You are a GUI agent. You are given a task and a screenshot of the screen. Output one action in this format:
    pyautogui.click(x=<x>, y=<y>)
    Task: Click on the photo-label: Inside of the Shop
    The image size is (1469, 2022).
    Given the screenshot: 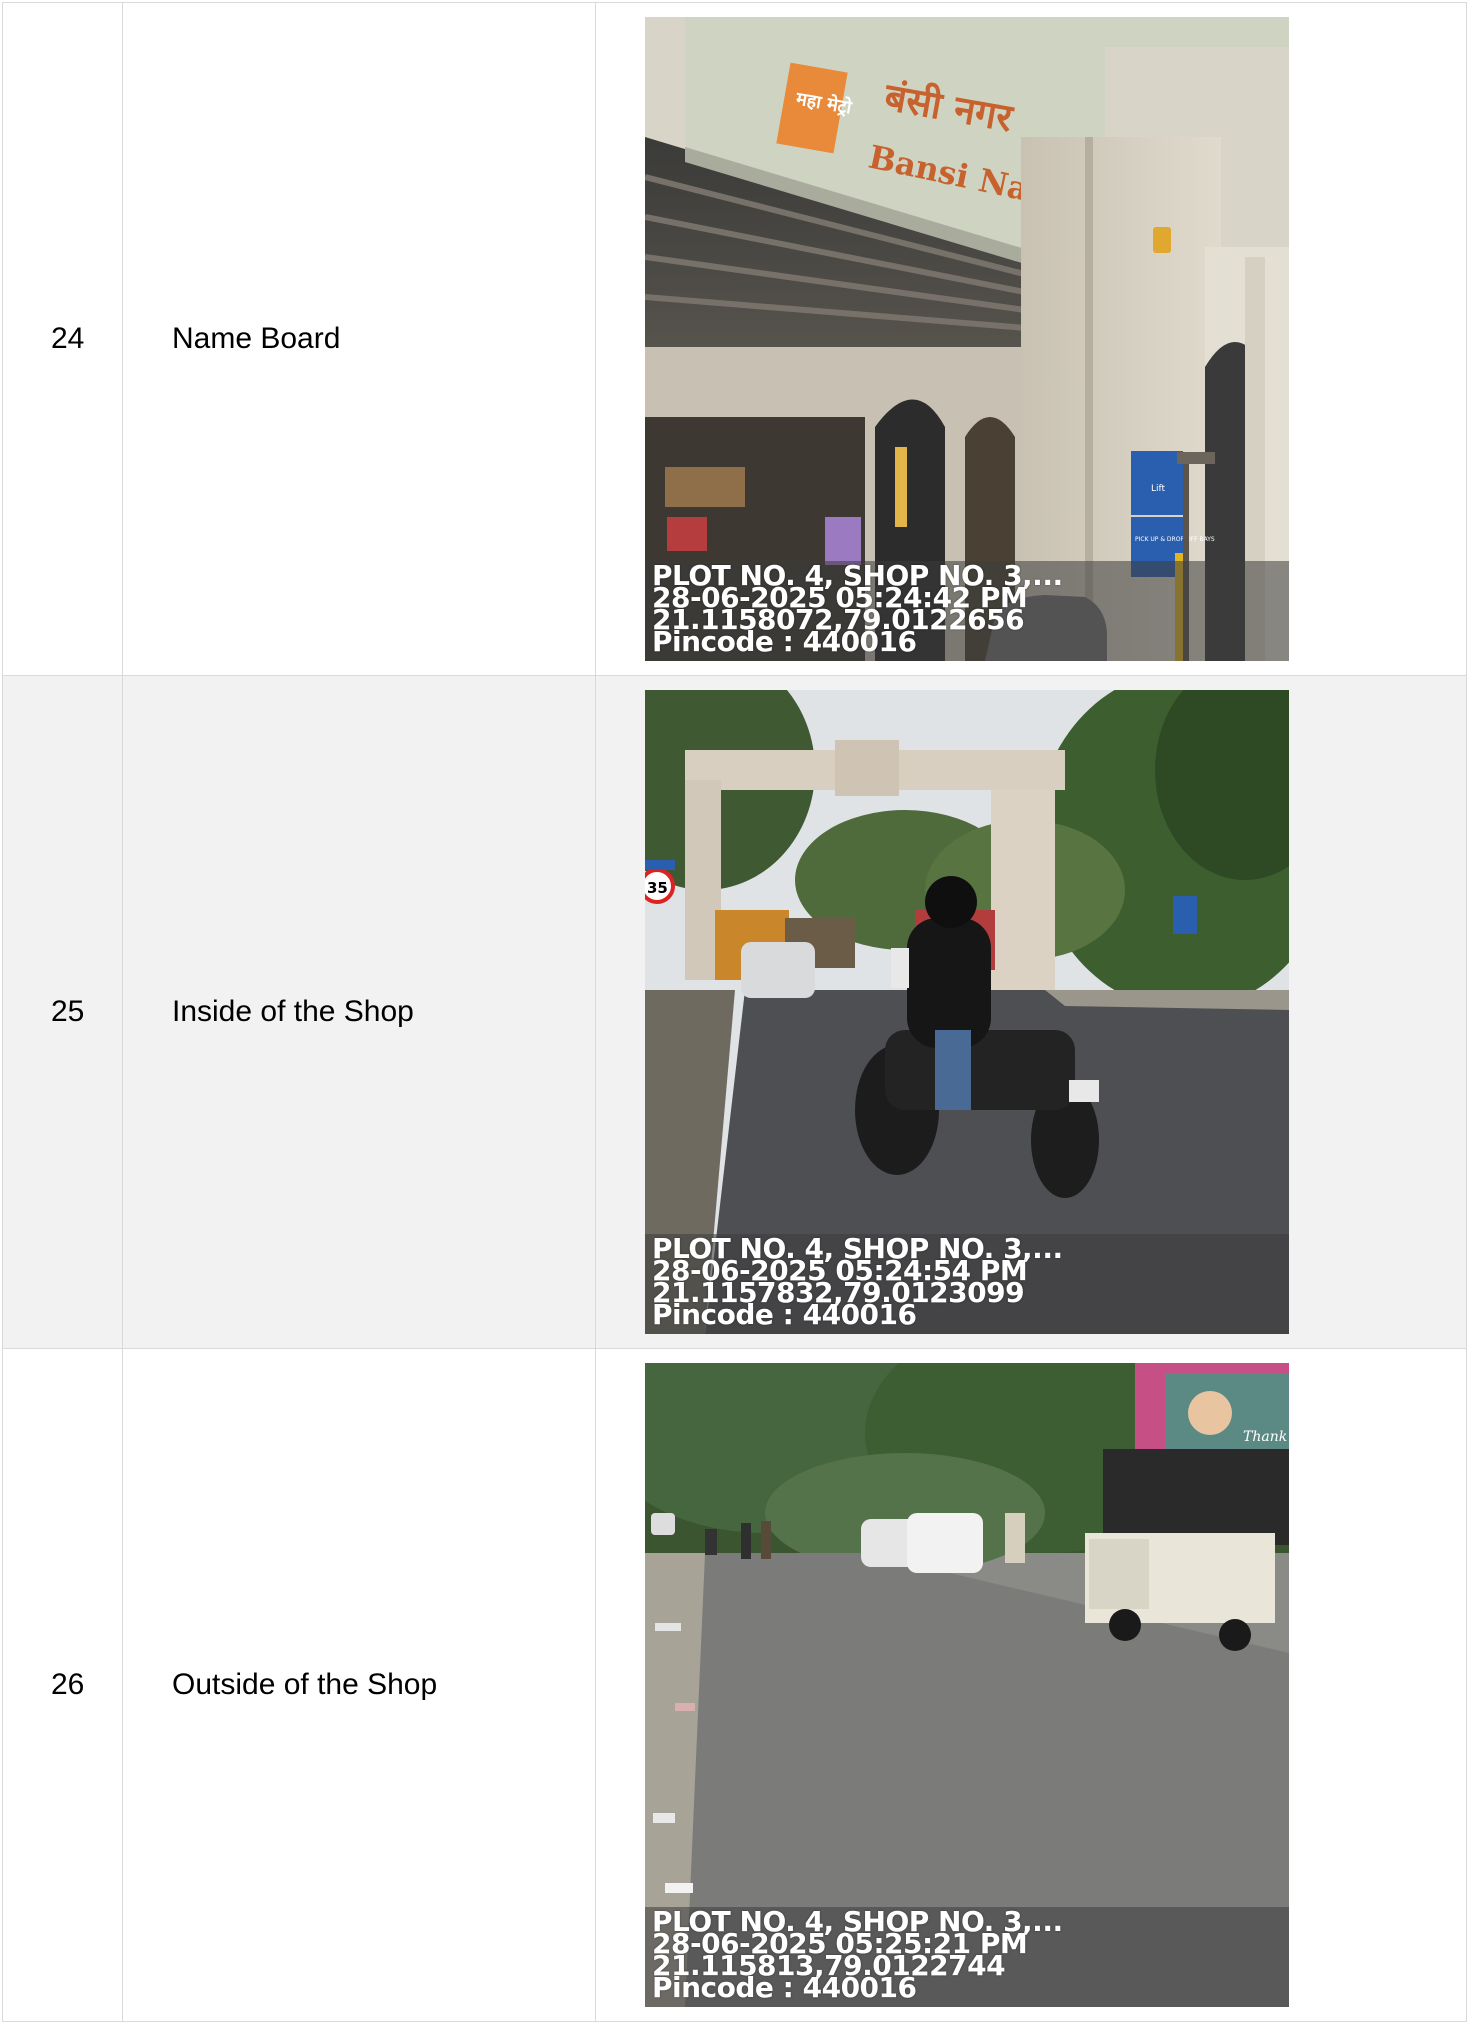 What is the action you would take?
    pyautogui.click(x=359, y=1012)
    